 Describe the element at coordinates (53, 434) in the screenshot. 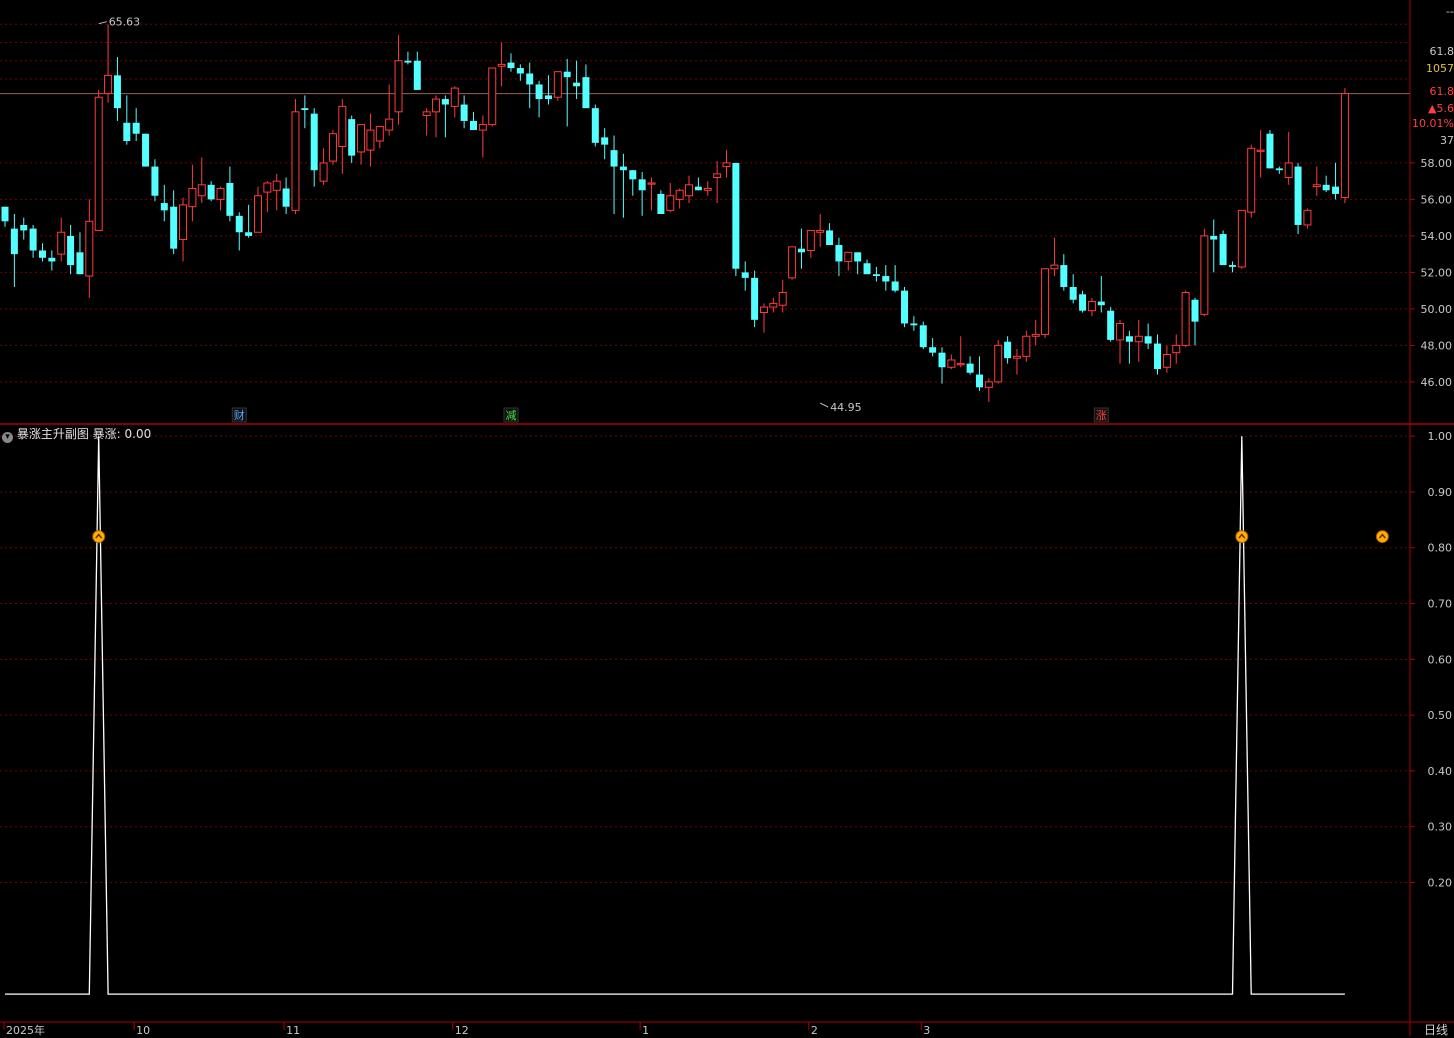

I see `sub-chart-name: 暴涨主升副图` at that location.